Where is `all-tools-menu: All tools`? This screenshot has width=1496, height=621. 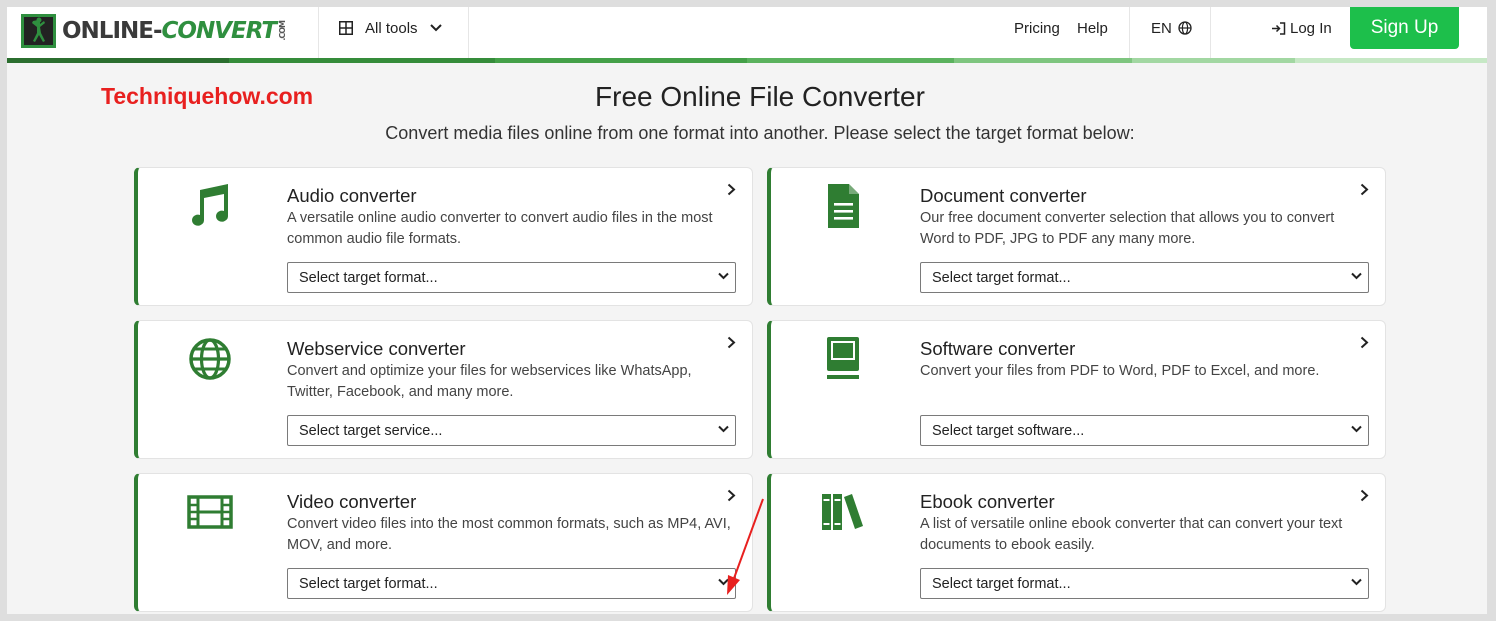
all-tools-menu: All tools is located at coordinates (390, 28).